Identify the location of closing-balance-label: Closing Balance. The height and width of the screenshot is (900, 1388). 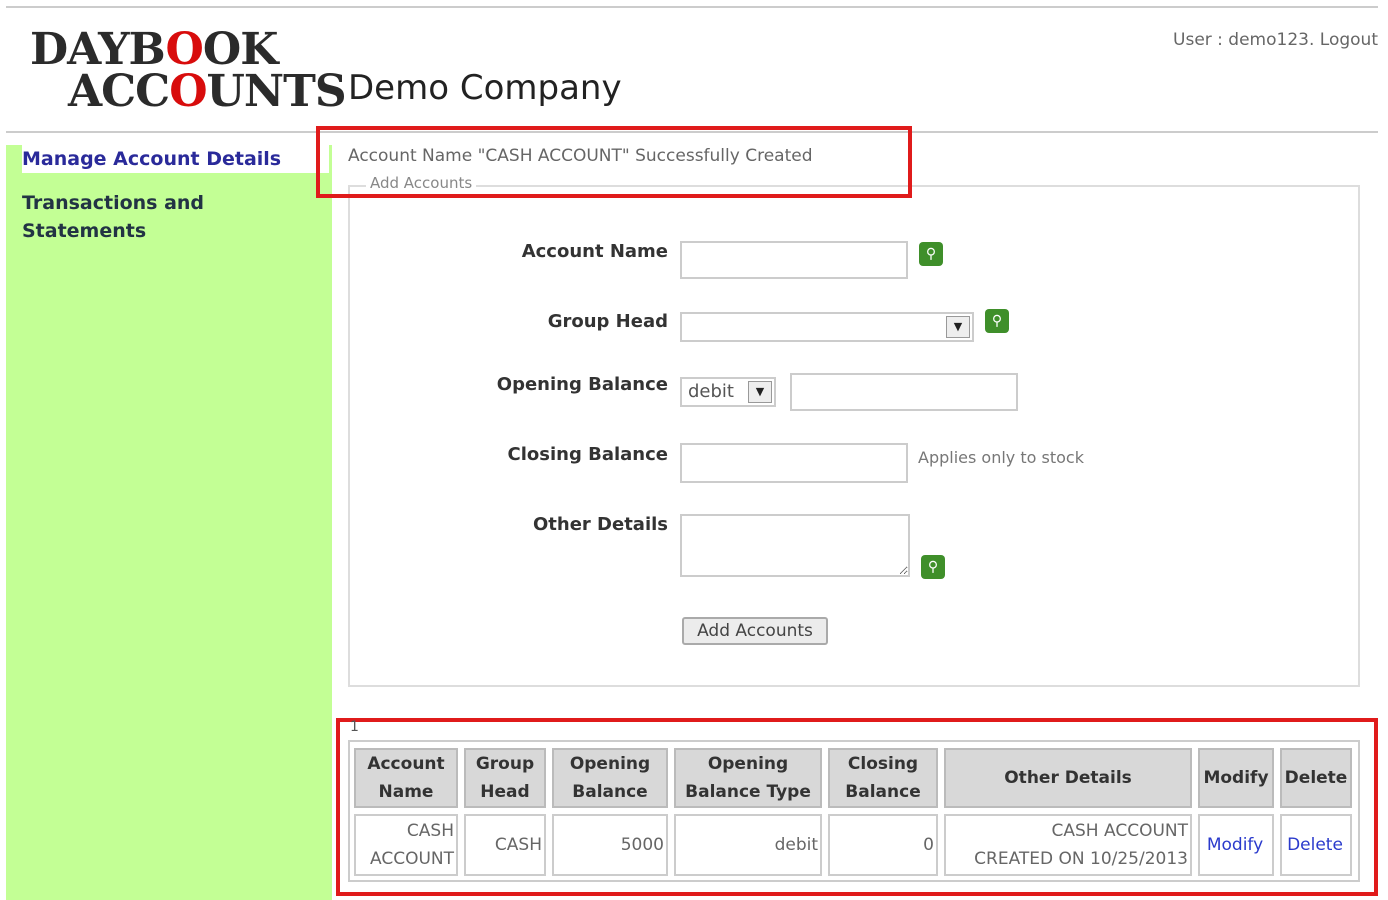
(587, 454).